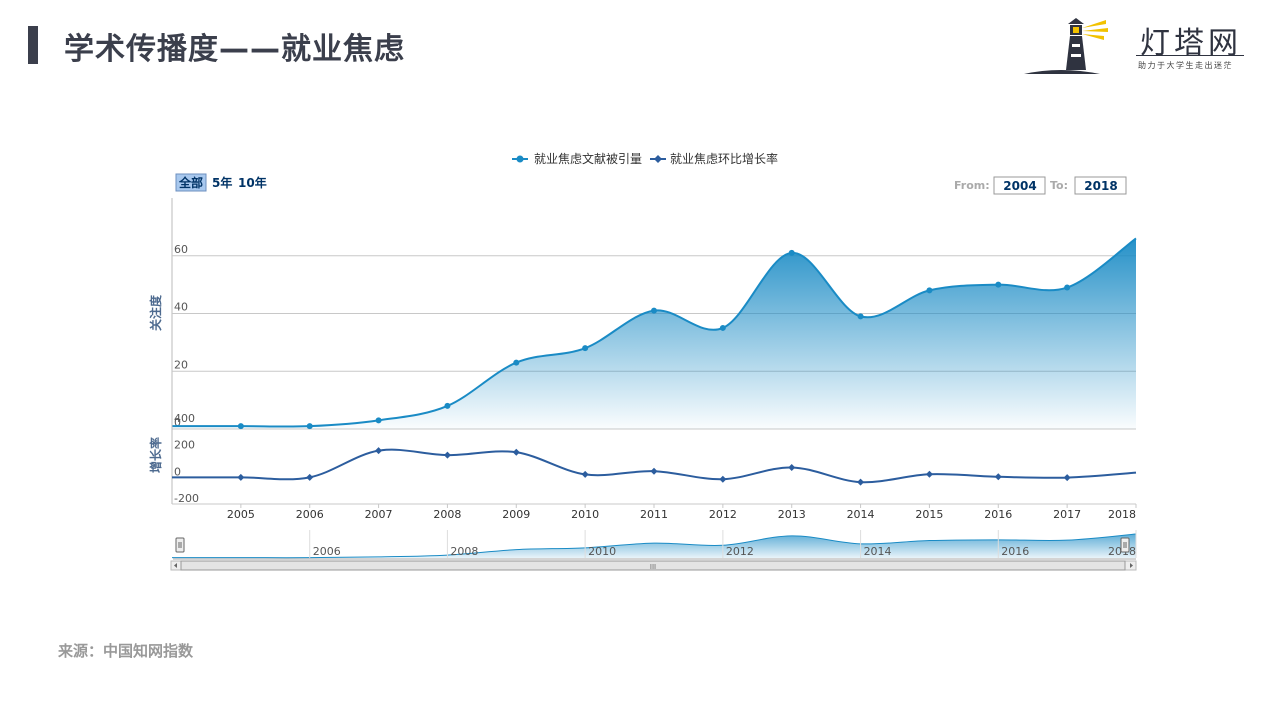  Describe the element at coordinates (1019, 186) in the screenshot. I see `from-value: 2004` at that location.